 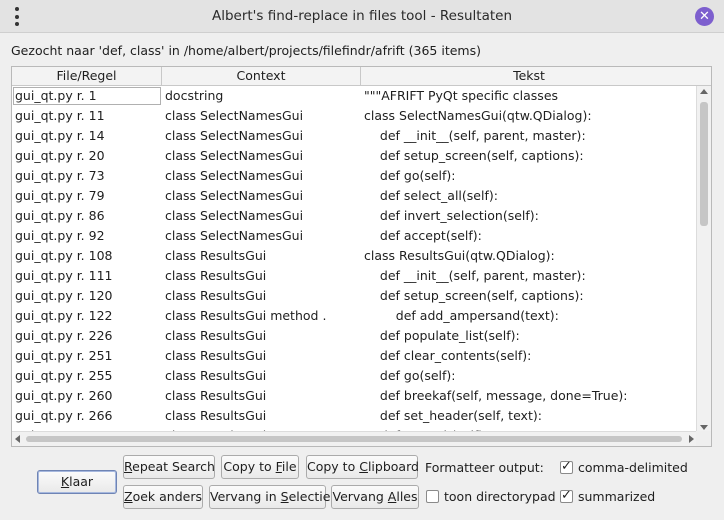 What do you see at coordinates (128, 496) in the screenshot?
I see `zoek-anders-label-mnemonic: Z` at bounding box center [128, 496].